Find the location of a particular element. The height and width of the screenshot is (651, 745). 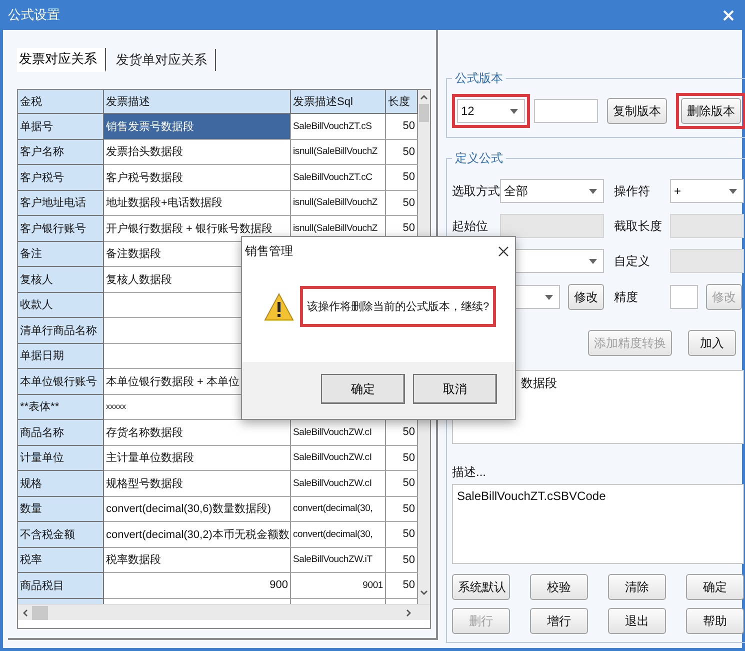

field-label: 选取方式 is located at coordinates (475, 191).